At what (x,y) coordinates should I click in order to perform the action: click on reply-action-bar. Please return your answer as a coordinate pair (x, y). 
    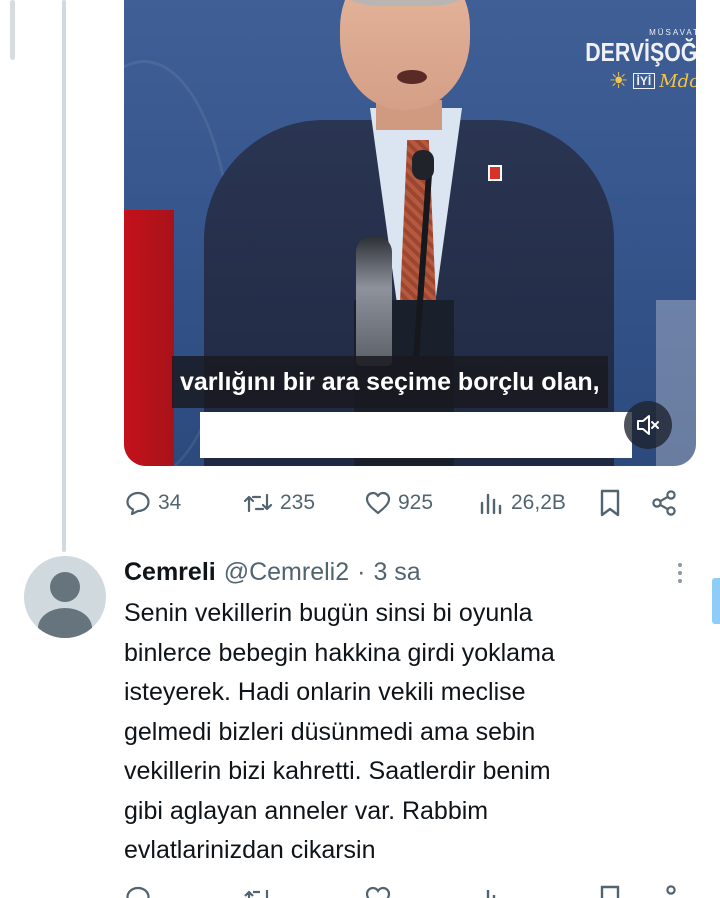
    Looking at the image, I should click on (410, 891).